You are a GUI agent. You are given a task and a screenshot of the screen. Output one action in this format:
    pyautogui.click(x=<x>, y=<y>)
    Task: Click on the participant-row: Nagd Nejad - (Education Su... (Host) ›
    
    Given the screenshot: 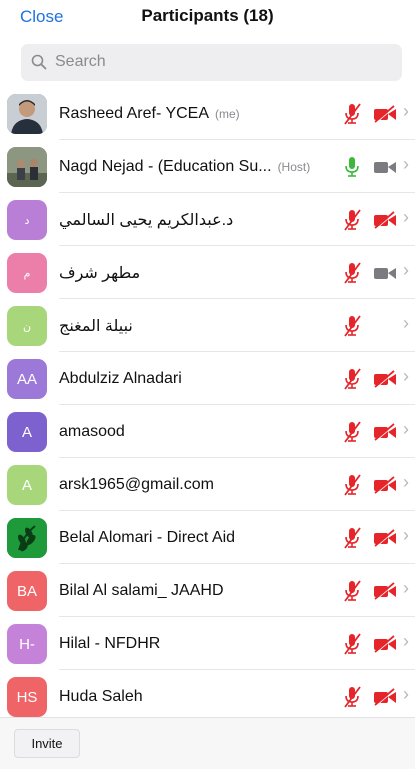 What is the action you would take?
    pyautogui.click(x=207, y=166)
    